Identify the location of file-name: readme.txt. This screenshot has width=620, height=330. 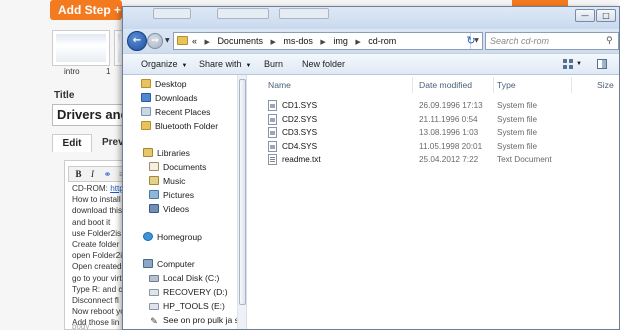
(301, 159).